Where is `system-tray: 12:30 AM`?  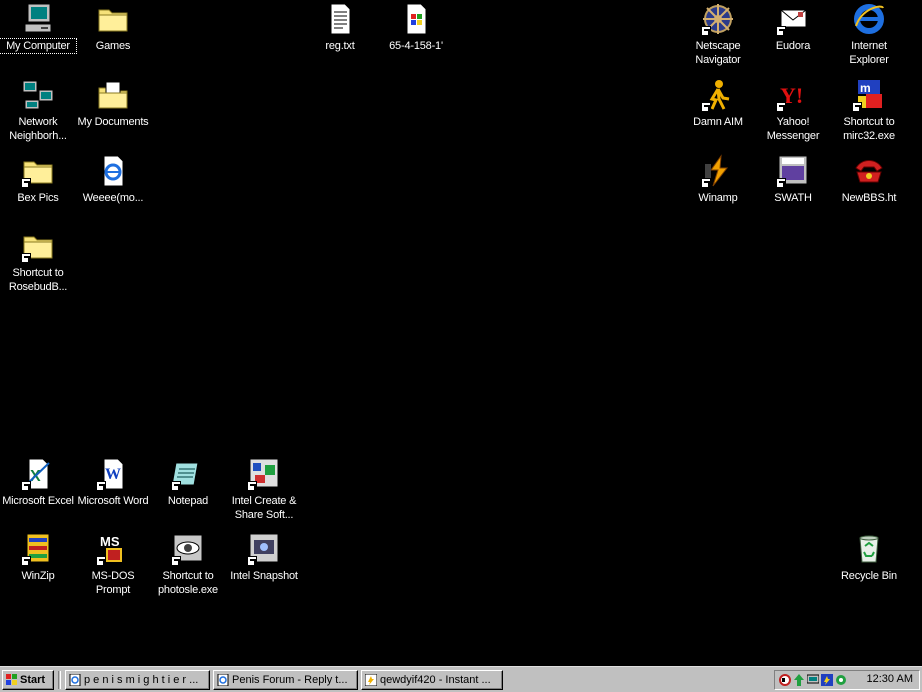
system-tray: 12:30 AM is located at coordinates (847, 680).